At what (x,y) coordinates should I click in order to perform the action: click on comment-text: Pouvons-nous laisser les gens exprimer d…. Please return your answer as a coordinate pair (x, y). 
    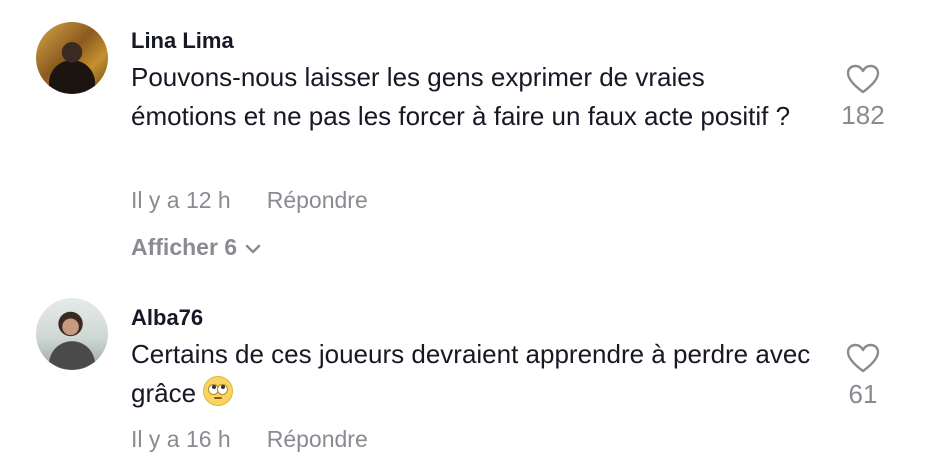
    Looking at the image, I should click on (461, 96).